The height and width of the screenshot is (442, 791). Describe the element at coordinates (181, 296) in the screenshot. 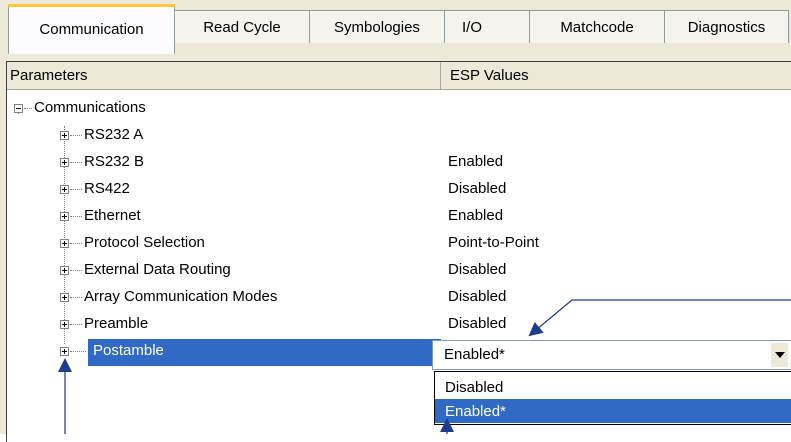

I see `tree-item-label: Array Communication Modes` at that location.